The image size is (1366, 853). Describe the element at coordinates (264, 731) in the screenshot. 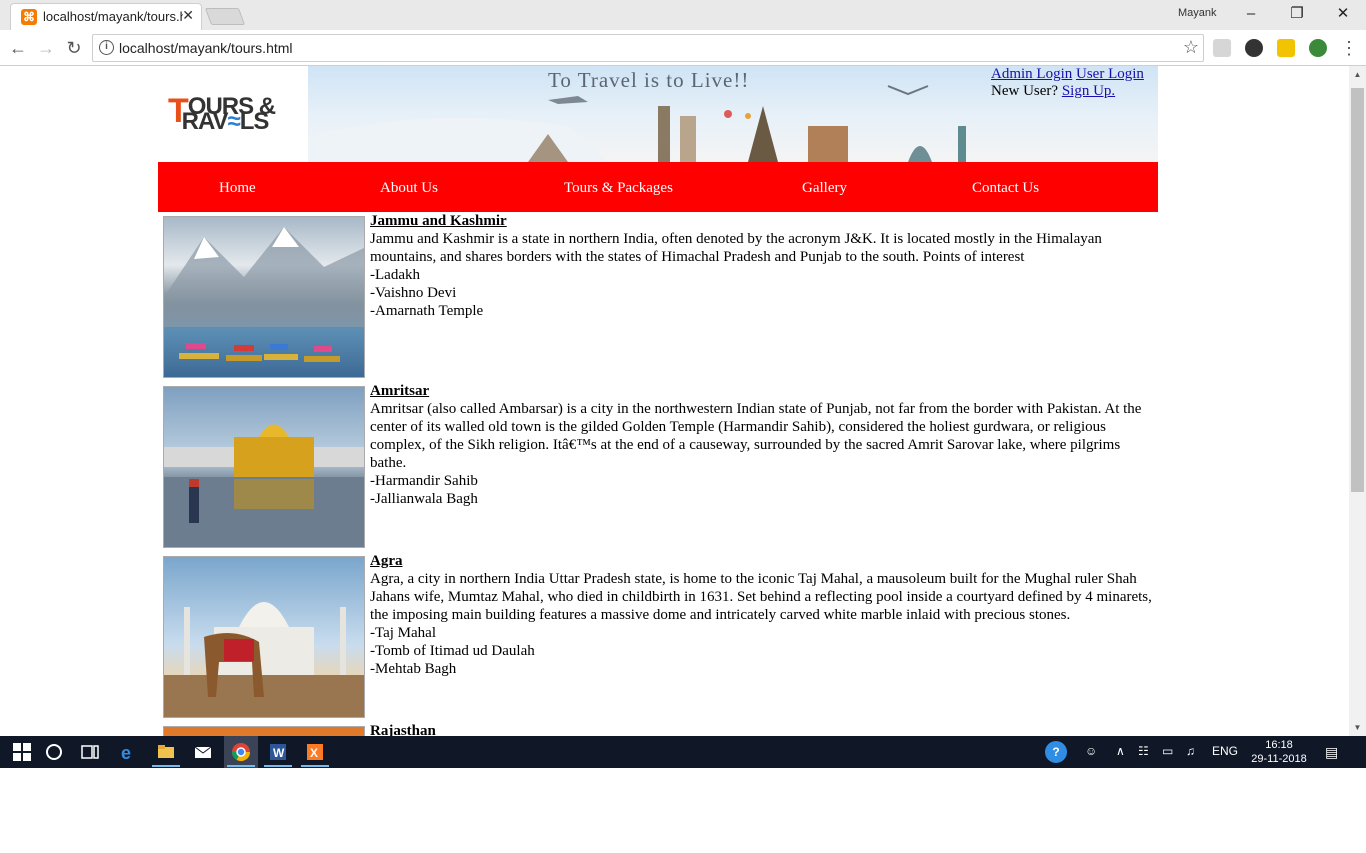

I see `rajasthan-image` at that location.